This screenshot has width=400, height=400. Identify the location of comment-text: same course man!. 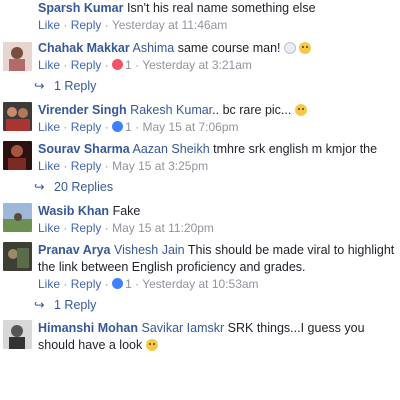
(229, 48).